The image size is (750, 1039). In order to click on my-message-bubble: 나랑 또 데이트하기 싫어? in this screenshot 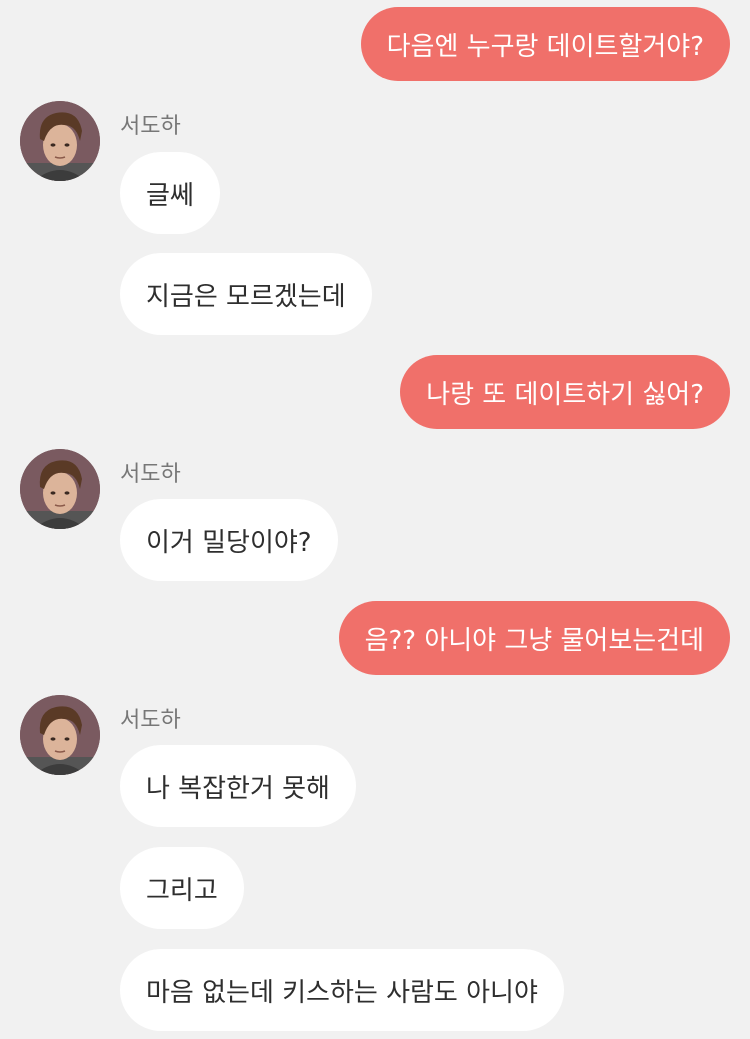, I will do `click(565, 392)`.